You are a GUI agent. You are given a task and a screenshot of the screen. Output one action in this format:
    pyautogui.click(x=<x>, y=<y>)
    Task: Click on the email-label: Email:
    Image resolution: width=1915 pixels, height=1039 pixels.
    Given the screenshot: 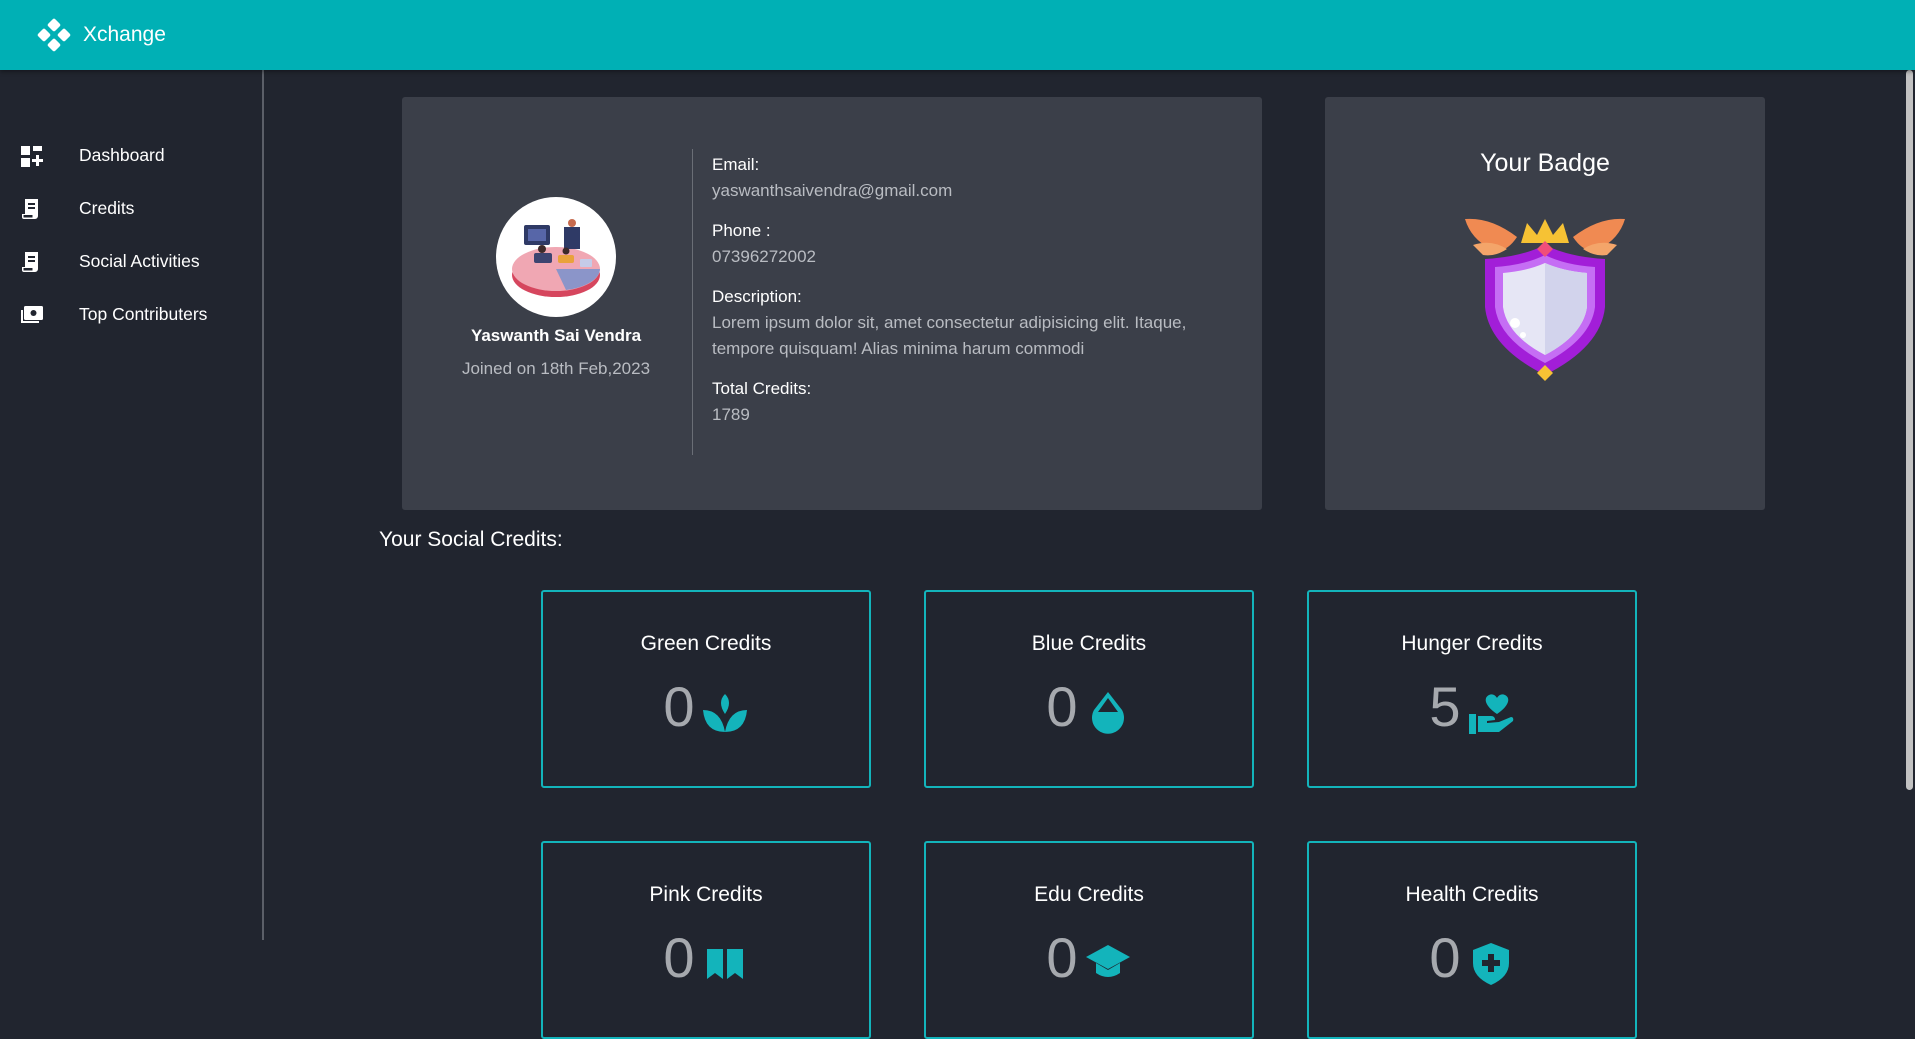 What is the action you would take?
    pyautogui.click(x=736, y=164)
    